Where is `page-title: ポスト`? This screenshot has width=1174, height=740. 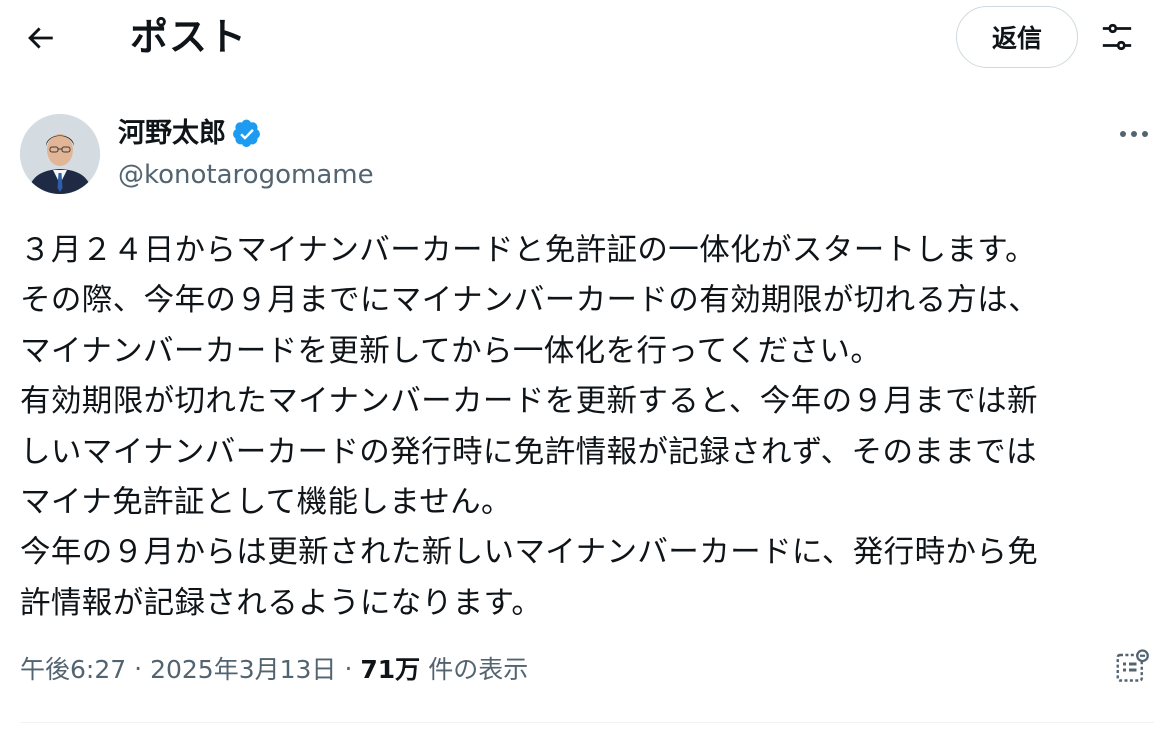
page-title: ポスト is located at coordinates (189, 37).